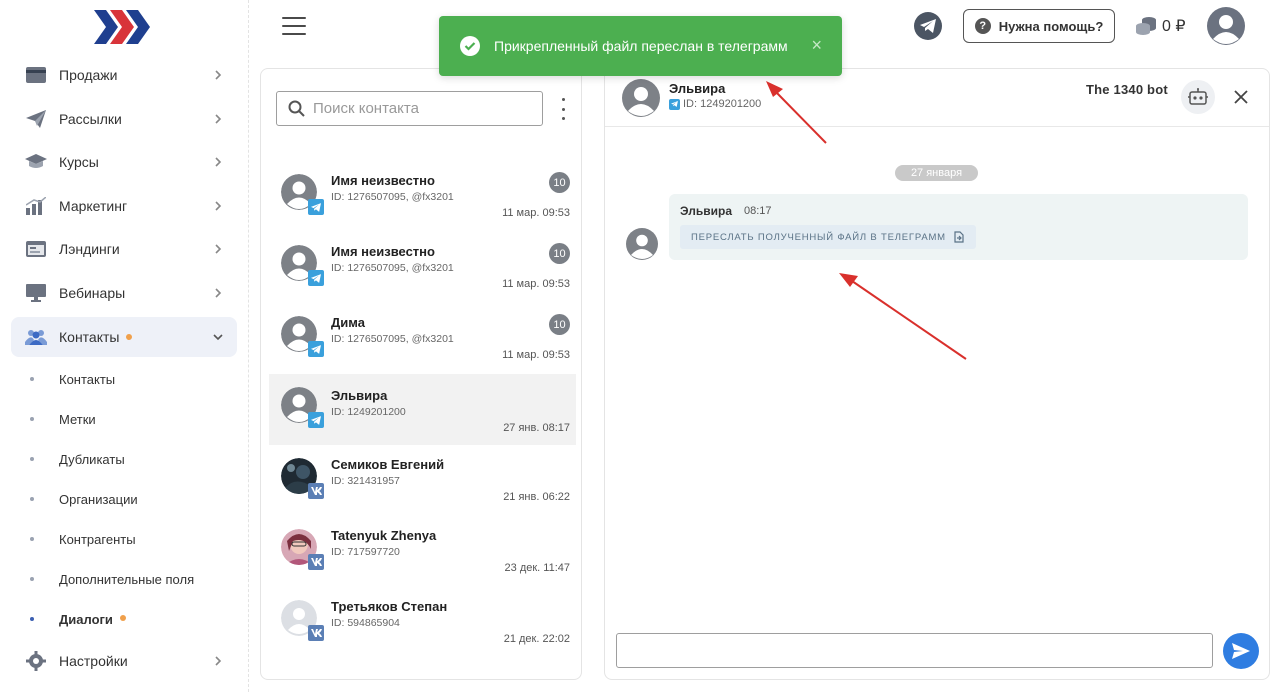 This screenshot has height=692, width=1280. Describe the element at coordinates (124, 75) in the screenshot. I see `sidebar-item-sales: Продажи` at that location.